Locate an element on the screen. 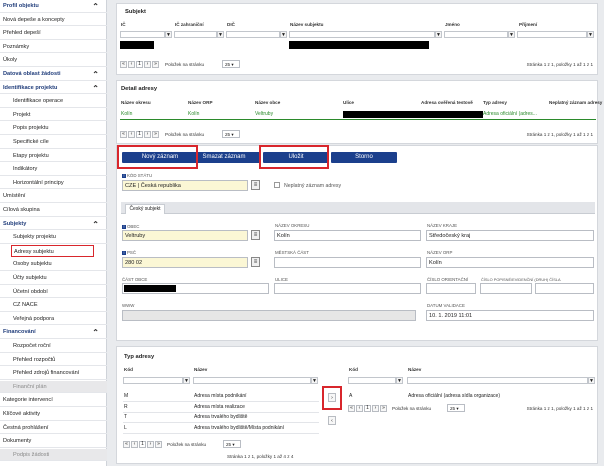 The image size is (604, 466). typ-row-nazev: Adresa trvalého bydliště/Místa podnikání is located at coordinates (239, 428).